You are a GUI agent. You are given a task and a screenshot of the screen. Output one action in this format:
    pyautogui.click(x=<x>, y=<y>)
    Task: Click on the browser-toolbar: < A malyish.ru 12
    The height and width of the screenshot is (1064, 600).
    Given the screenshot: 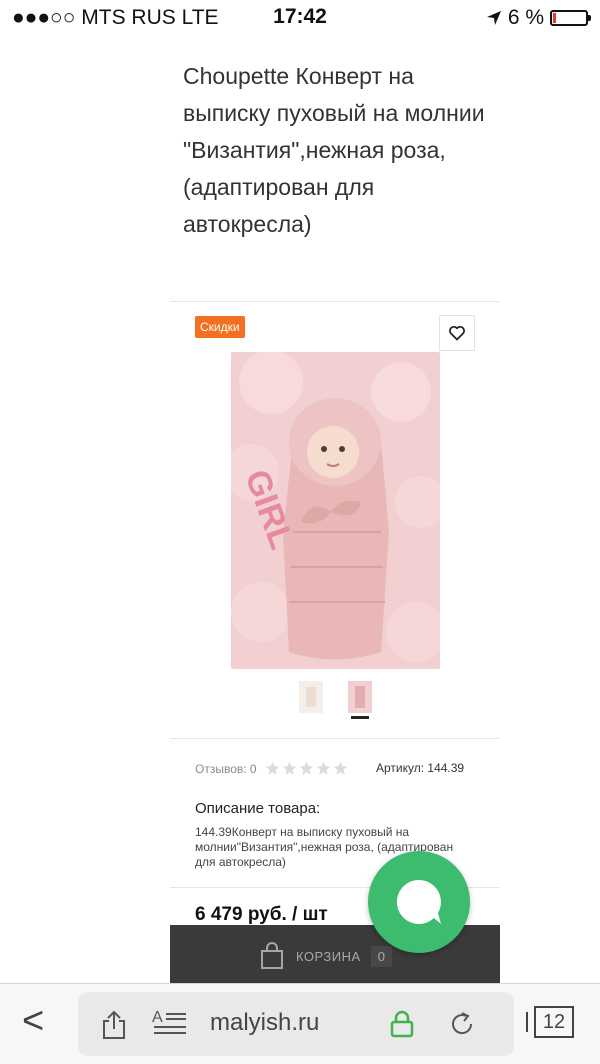 What is the action you would take?
    pyautogui.click(x=300, y=1023)
    